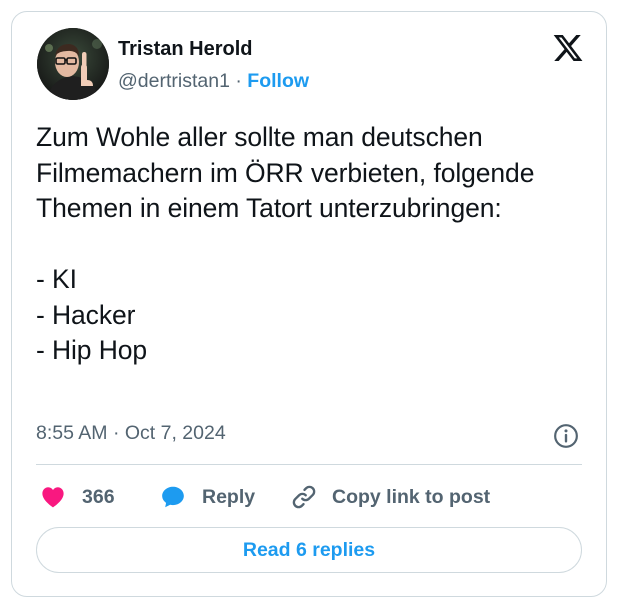  I want to click on reply-label: Reply, so click(229, 496).